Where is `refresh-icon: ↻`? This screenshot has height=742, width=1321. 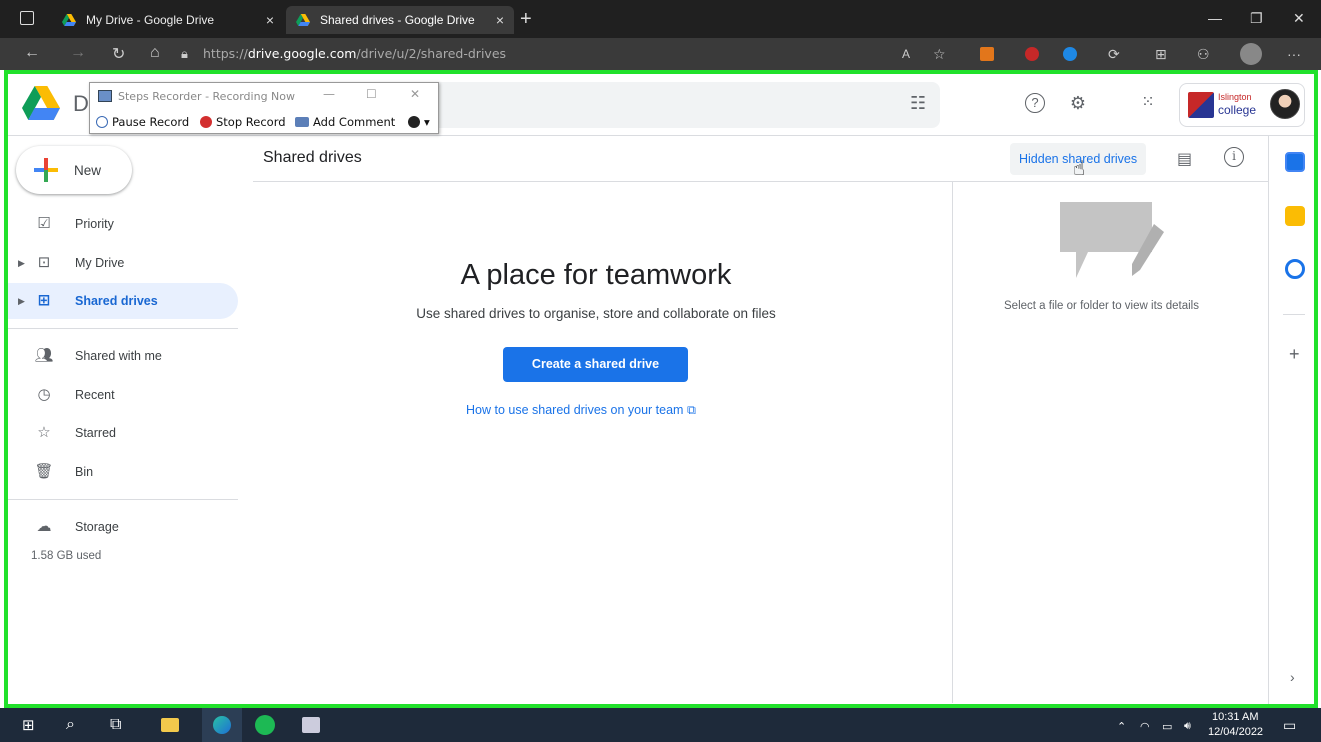 refresh-icon: ↻ is located at coordinates (118, 54).